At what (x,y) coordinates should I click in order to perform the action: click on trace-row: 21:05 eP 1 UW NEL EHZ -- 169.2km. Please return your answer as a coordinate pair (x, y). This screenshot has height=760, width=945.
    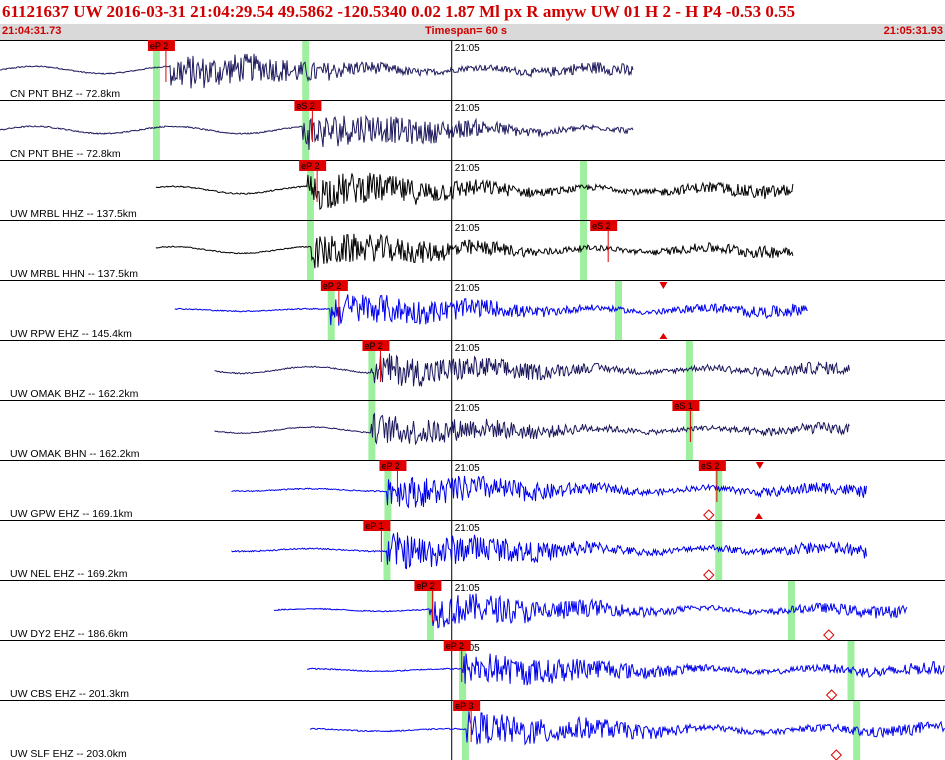
    Looking at the image, I should click on (472, 550).